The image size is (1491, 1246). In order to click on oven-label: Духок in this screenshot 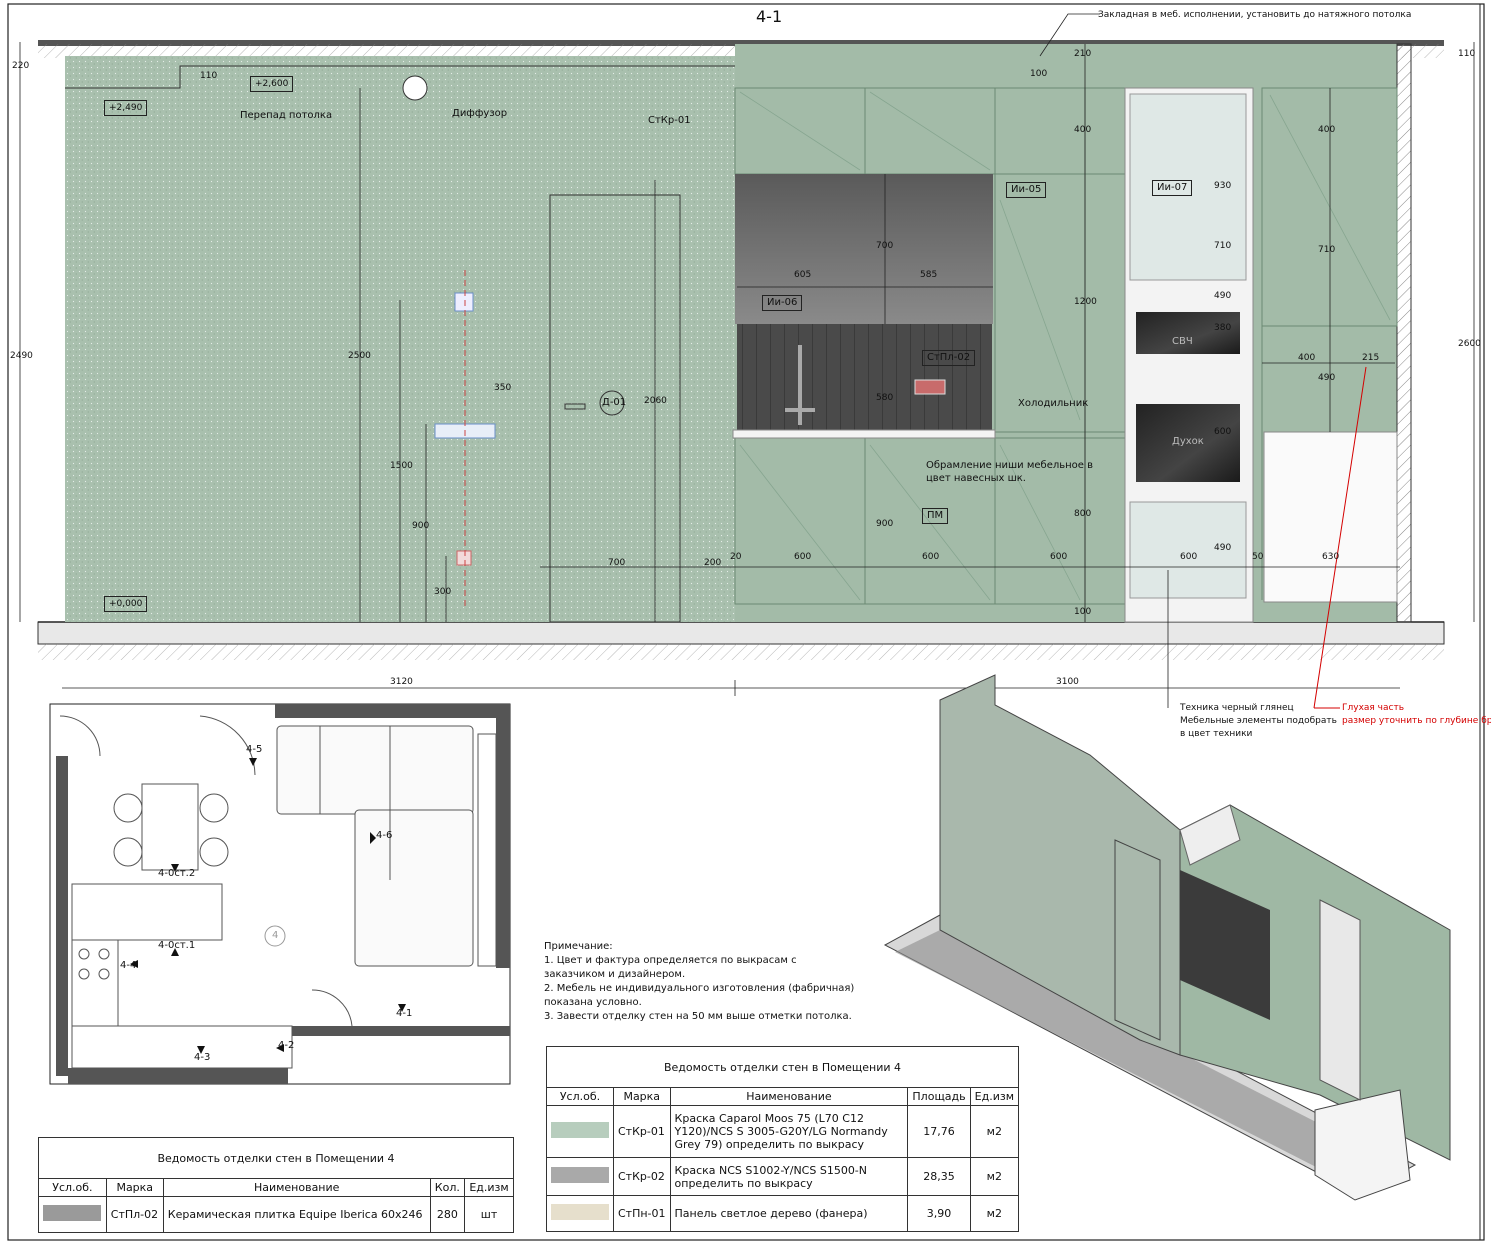, I will do `click(1188, 441)`.